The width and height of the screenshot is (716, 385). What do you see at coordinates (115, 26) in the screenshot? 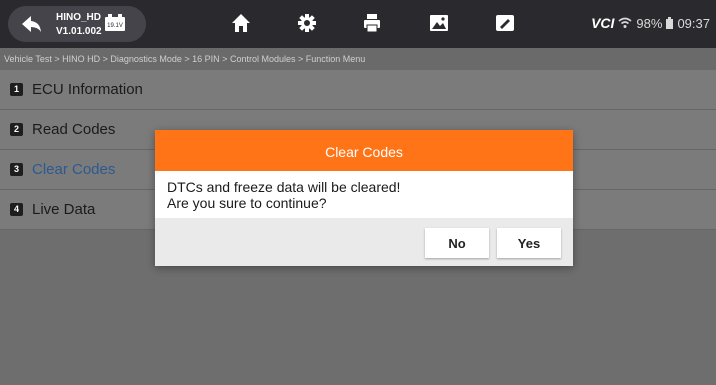
I see `battery-voltage: 19.1V` at bounding box center [115, 26].